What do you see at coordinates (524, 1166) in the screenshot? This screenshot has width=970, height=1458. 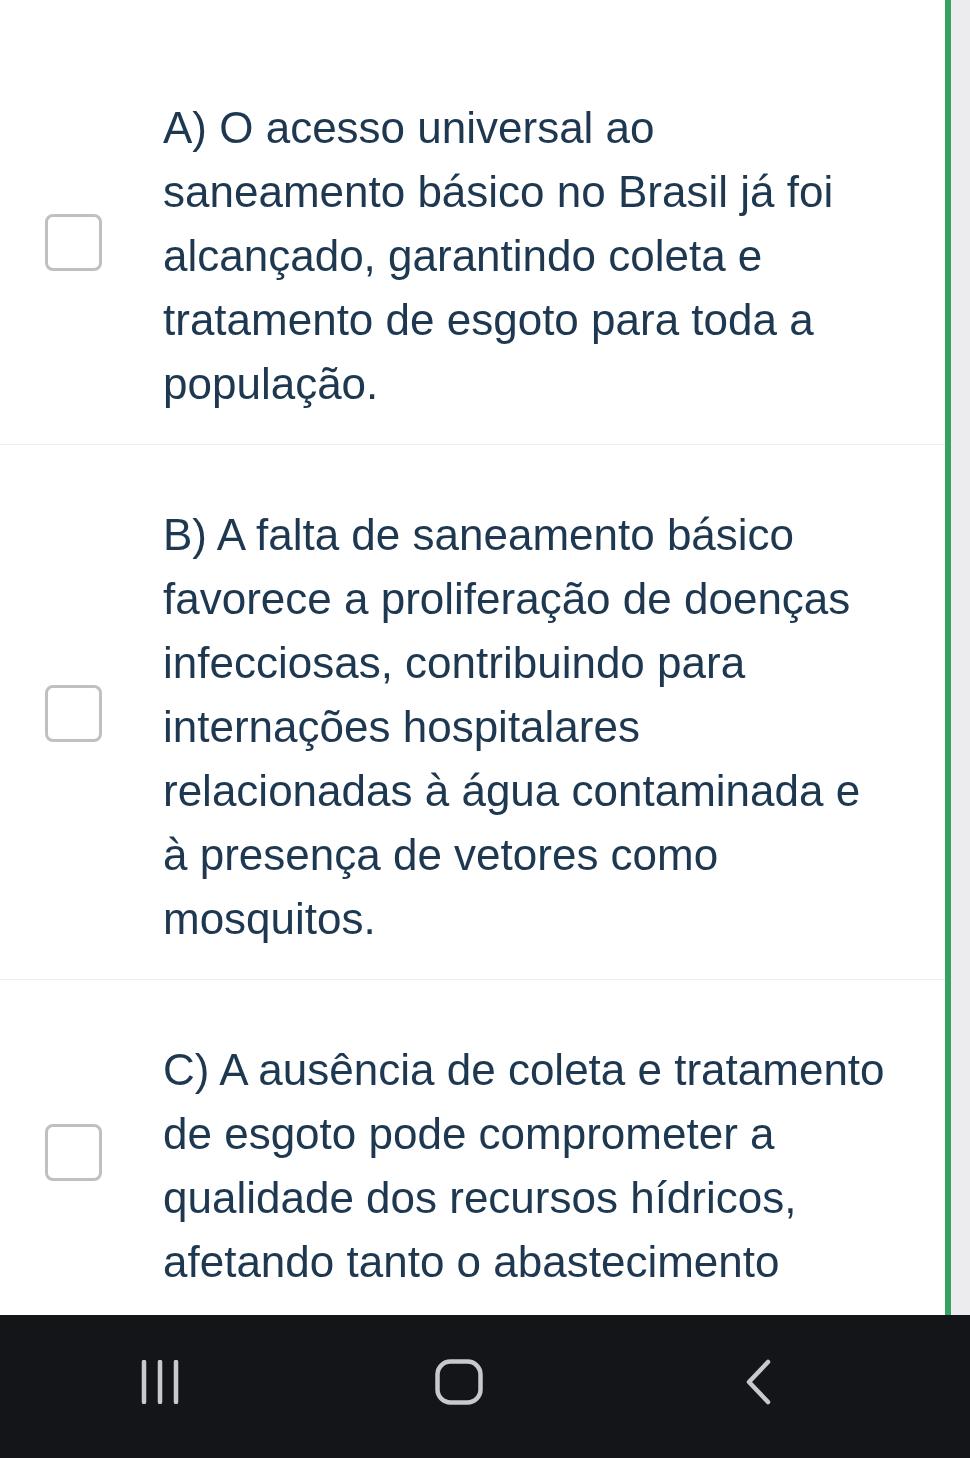 I see `option-text: C) A ausência de coleta e tratamento de esgoto pode comprometer a qualidade dos recursos hídricos, afetando tanto o abastecimento` at bounding box center [524, 1166].